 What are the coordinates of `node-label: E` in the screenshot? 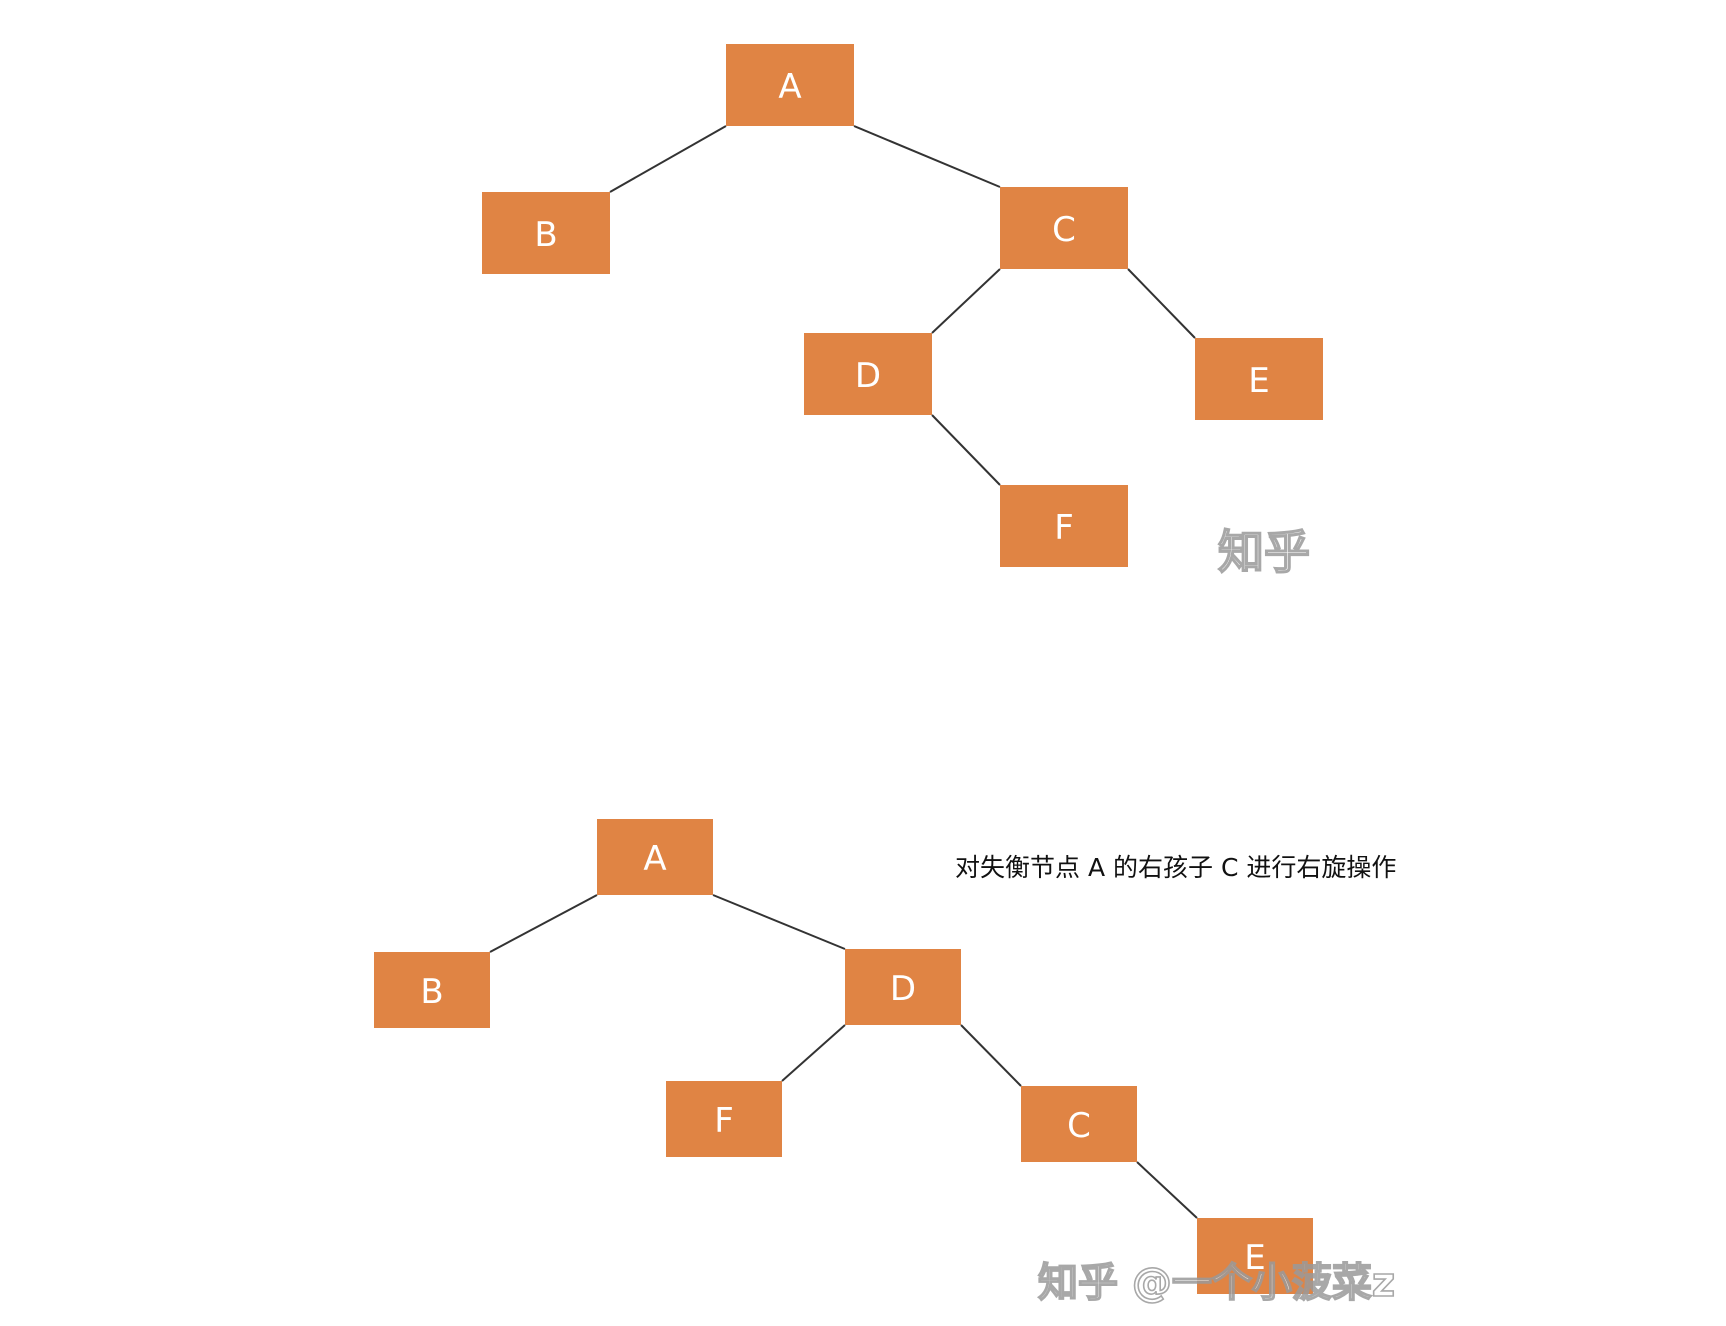 It's located at (1258, 381).